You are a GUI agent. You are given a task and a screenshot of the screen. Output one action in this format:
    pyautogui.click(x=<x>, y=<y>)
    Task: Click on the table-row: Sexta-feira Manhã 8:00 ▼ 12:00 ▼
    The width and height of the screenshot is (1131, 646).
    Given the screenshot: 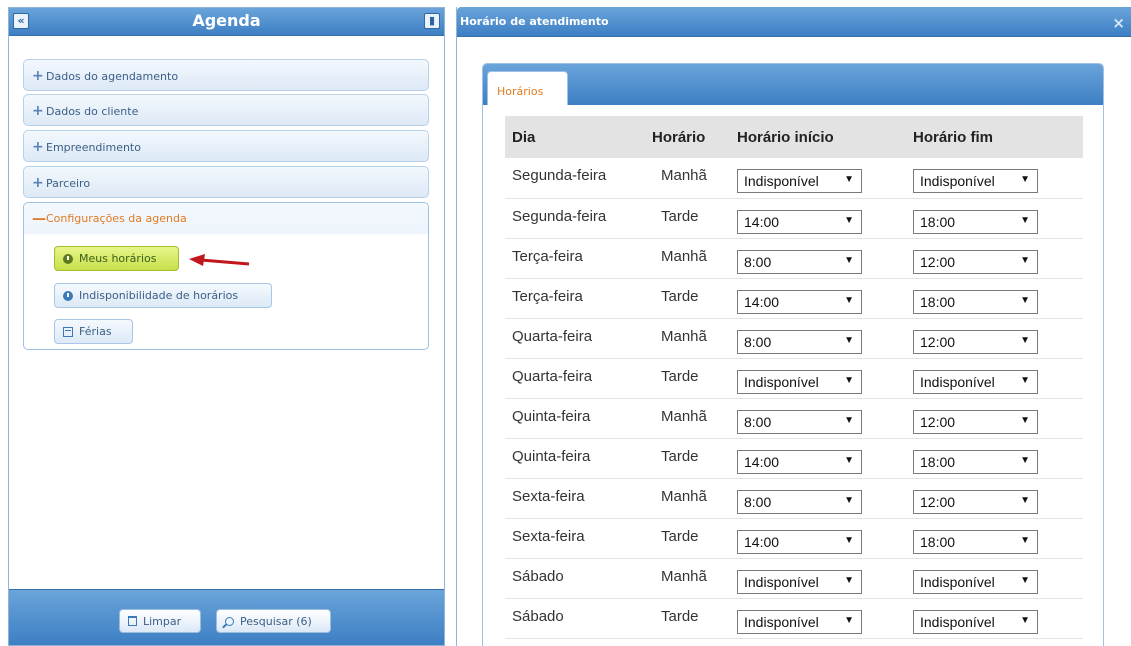 What is the action you would take?
    pyautogui.click(x=794, y=498)
    